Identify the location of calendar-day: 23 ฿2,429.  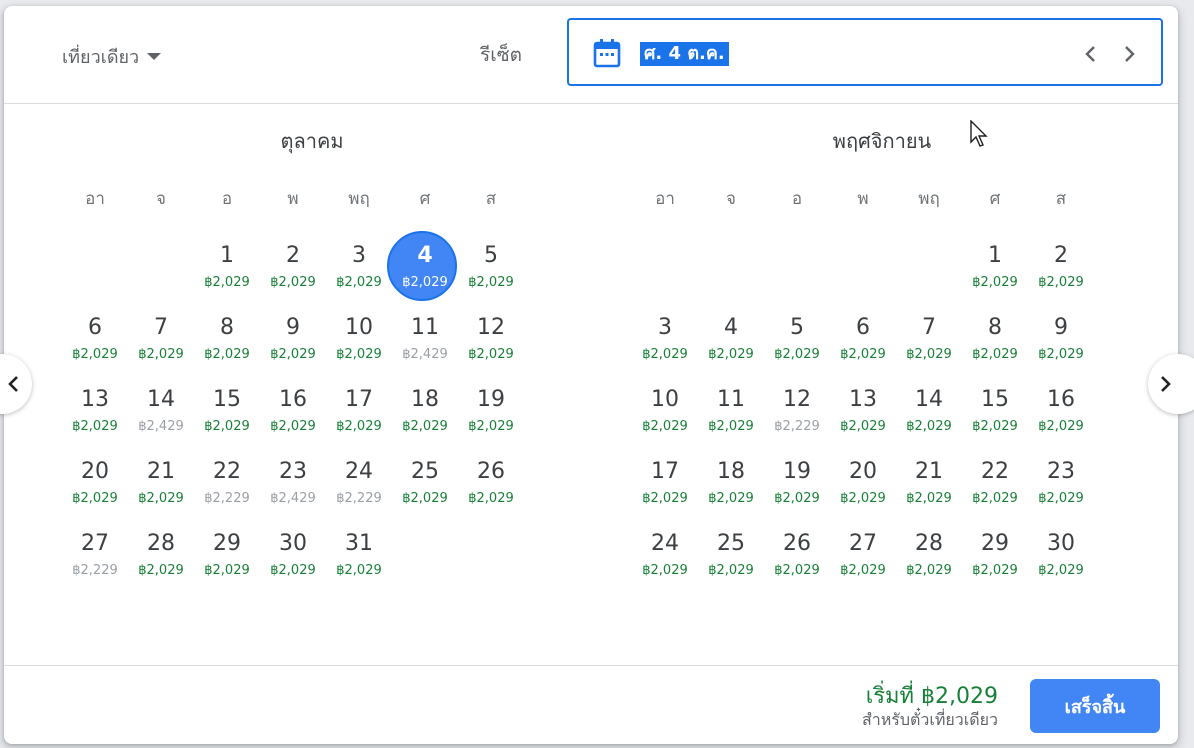
(293, 487).